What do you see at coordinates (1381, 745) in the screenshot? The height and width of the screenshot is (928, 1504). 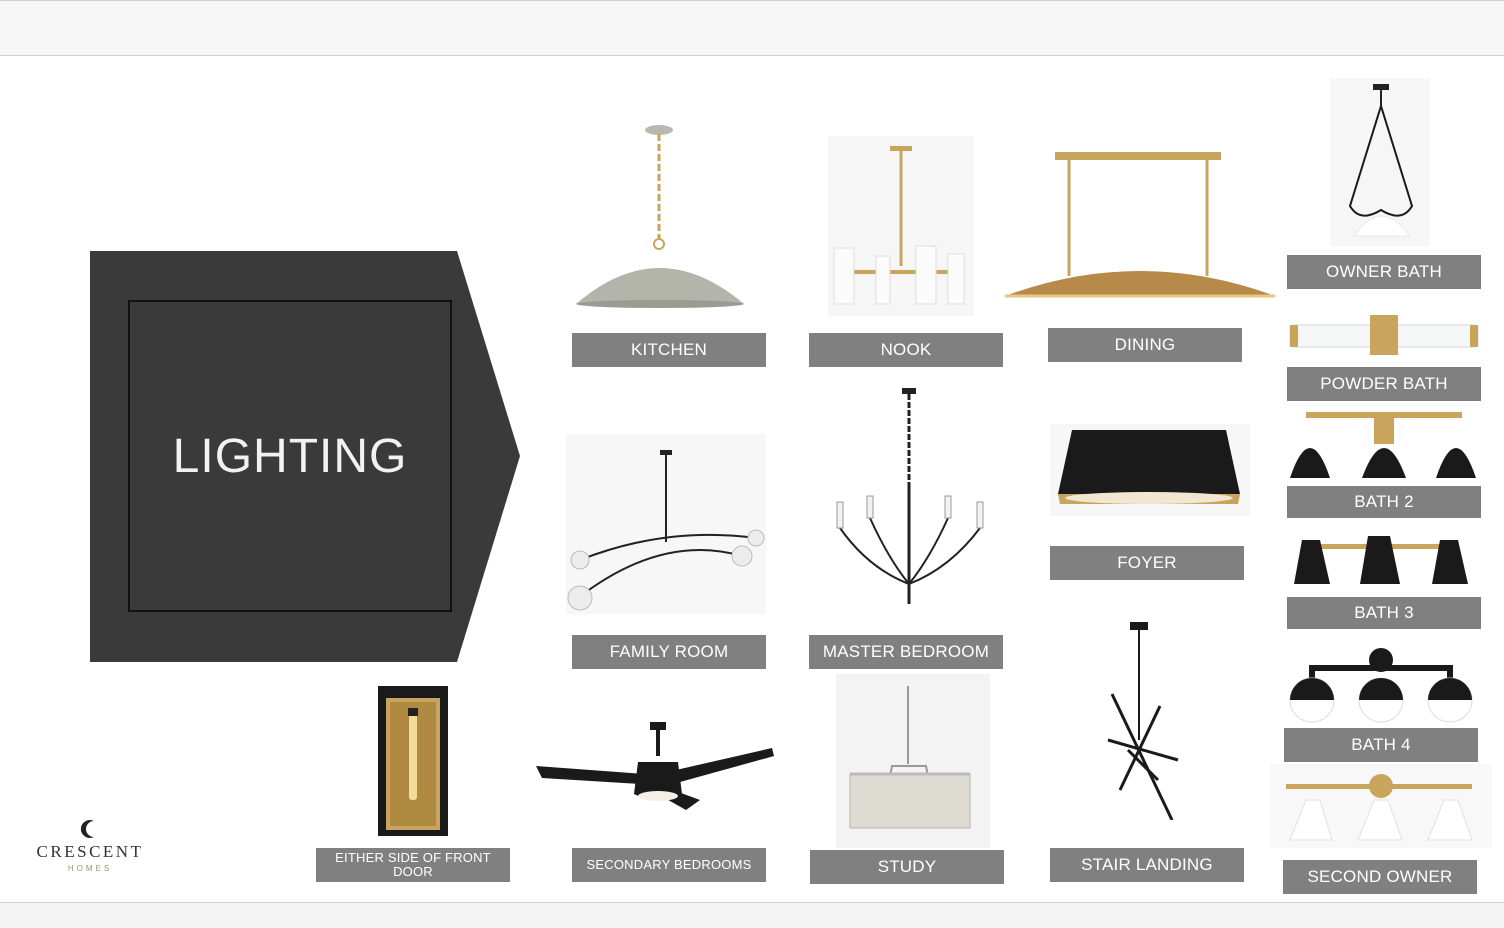 I see `bath-4-label: BATH 4` at bounding box center [1381, 745].